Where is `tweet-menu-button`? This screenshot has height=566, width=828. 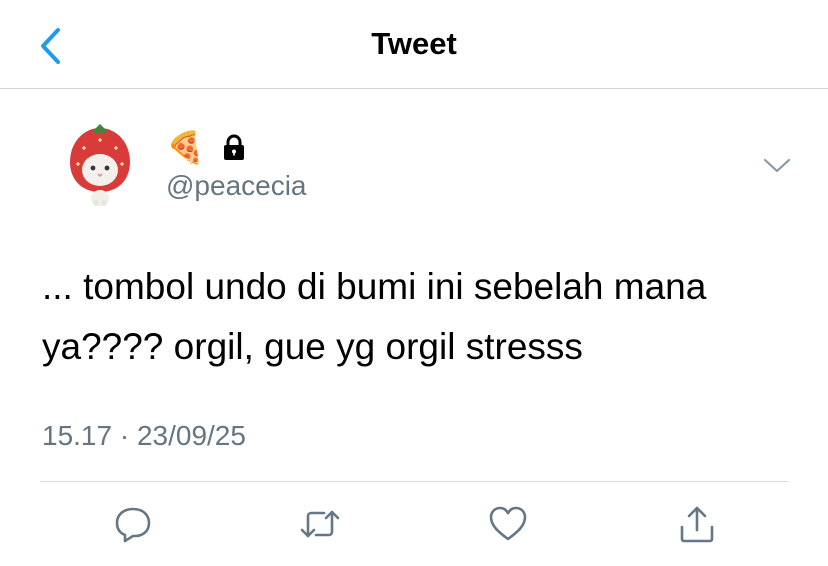
tweet-menu-button is located at coordinates (777, 166).